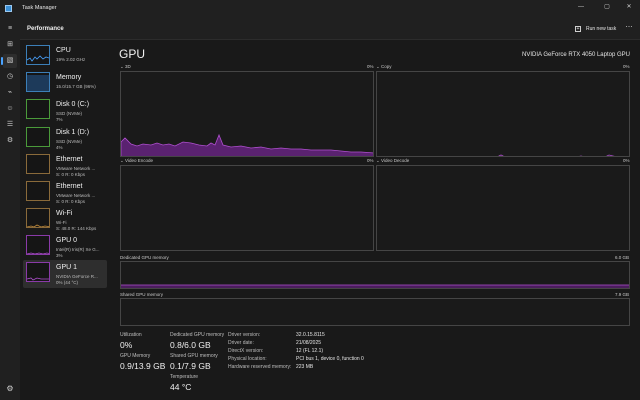 The height and width of the screenshot is (400, 640). I want to click on maximize-button: ▢, so click(607, 7).